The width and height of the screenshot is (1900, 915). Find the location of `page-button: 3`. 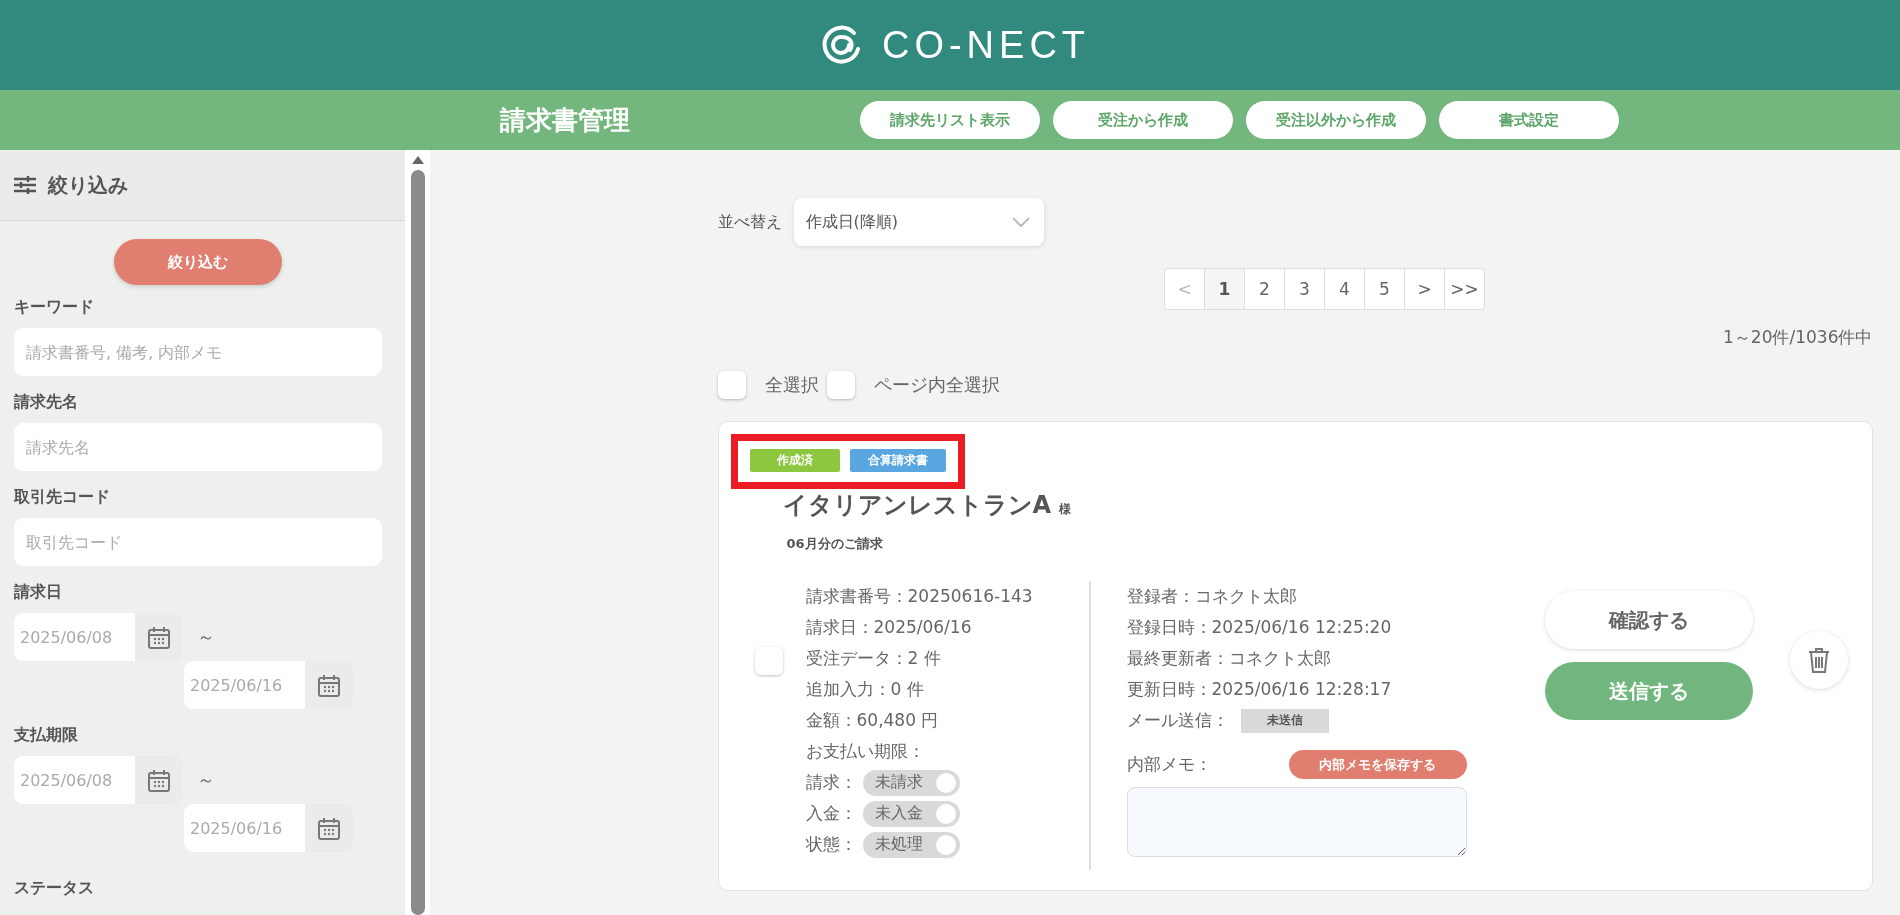

page-button: 3 is located at coordinates (1304, 289).